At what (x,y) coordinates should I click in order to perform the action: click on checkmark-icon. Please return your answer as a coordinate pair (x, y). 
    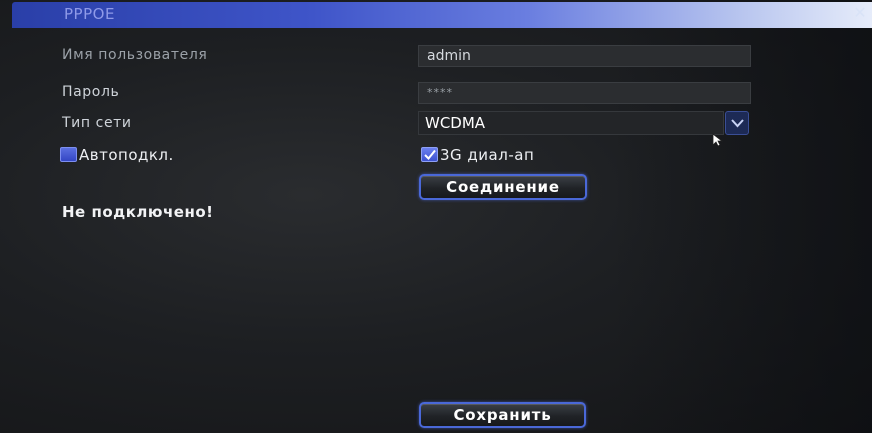
    Looking at the image, I should click on (430, 154).